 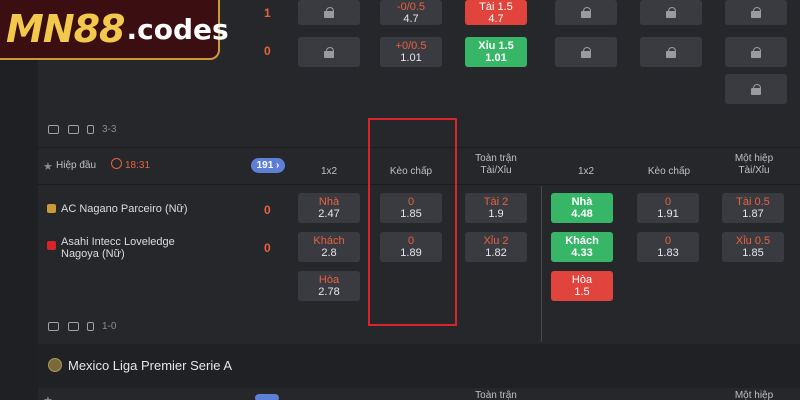 What do you see at coordinates (541, 264) in the screenshot?
I see `half-divider` at bounding box center [541, 264].